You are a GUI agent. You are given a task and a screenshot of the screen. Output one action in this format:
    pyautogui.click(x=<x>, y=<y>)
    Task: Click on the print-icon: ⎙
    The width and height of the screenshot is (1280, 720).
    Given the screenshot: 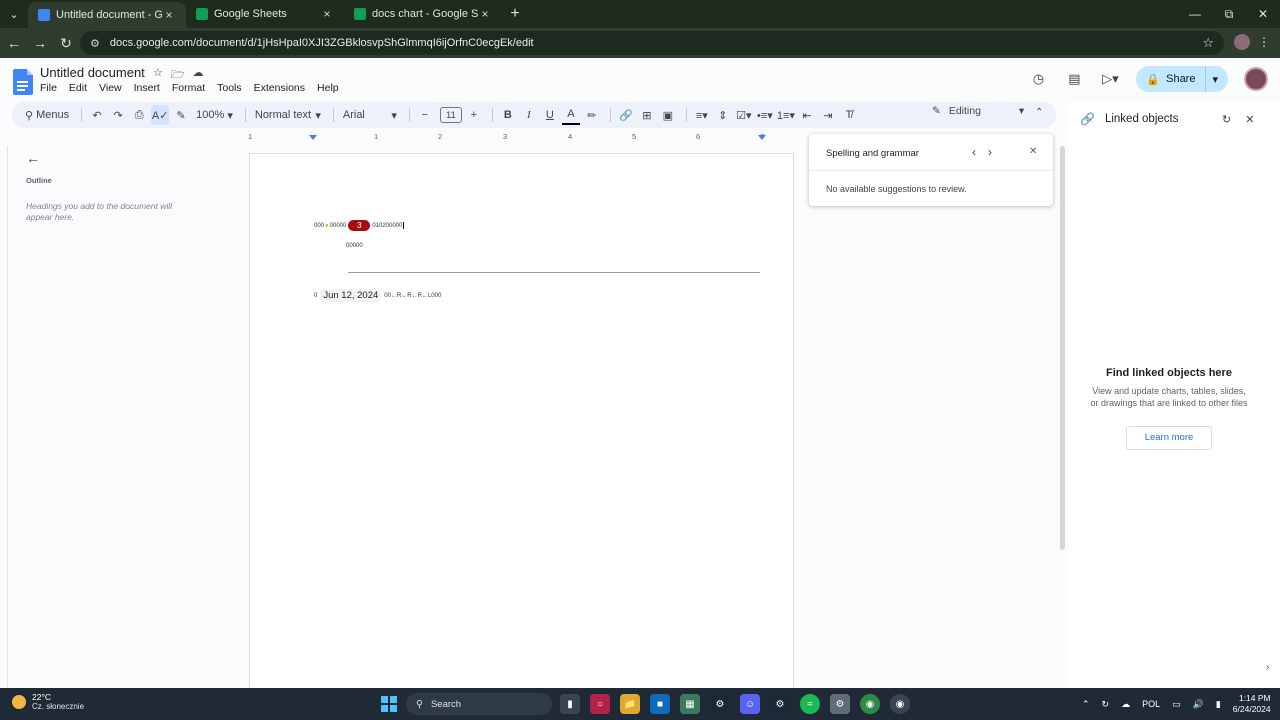 What is the action you would take?
    pyautogui.click(x=139, y=115)
    